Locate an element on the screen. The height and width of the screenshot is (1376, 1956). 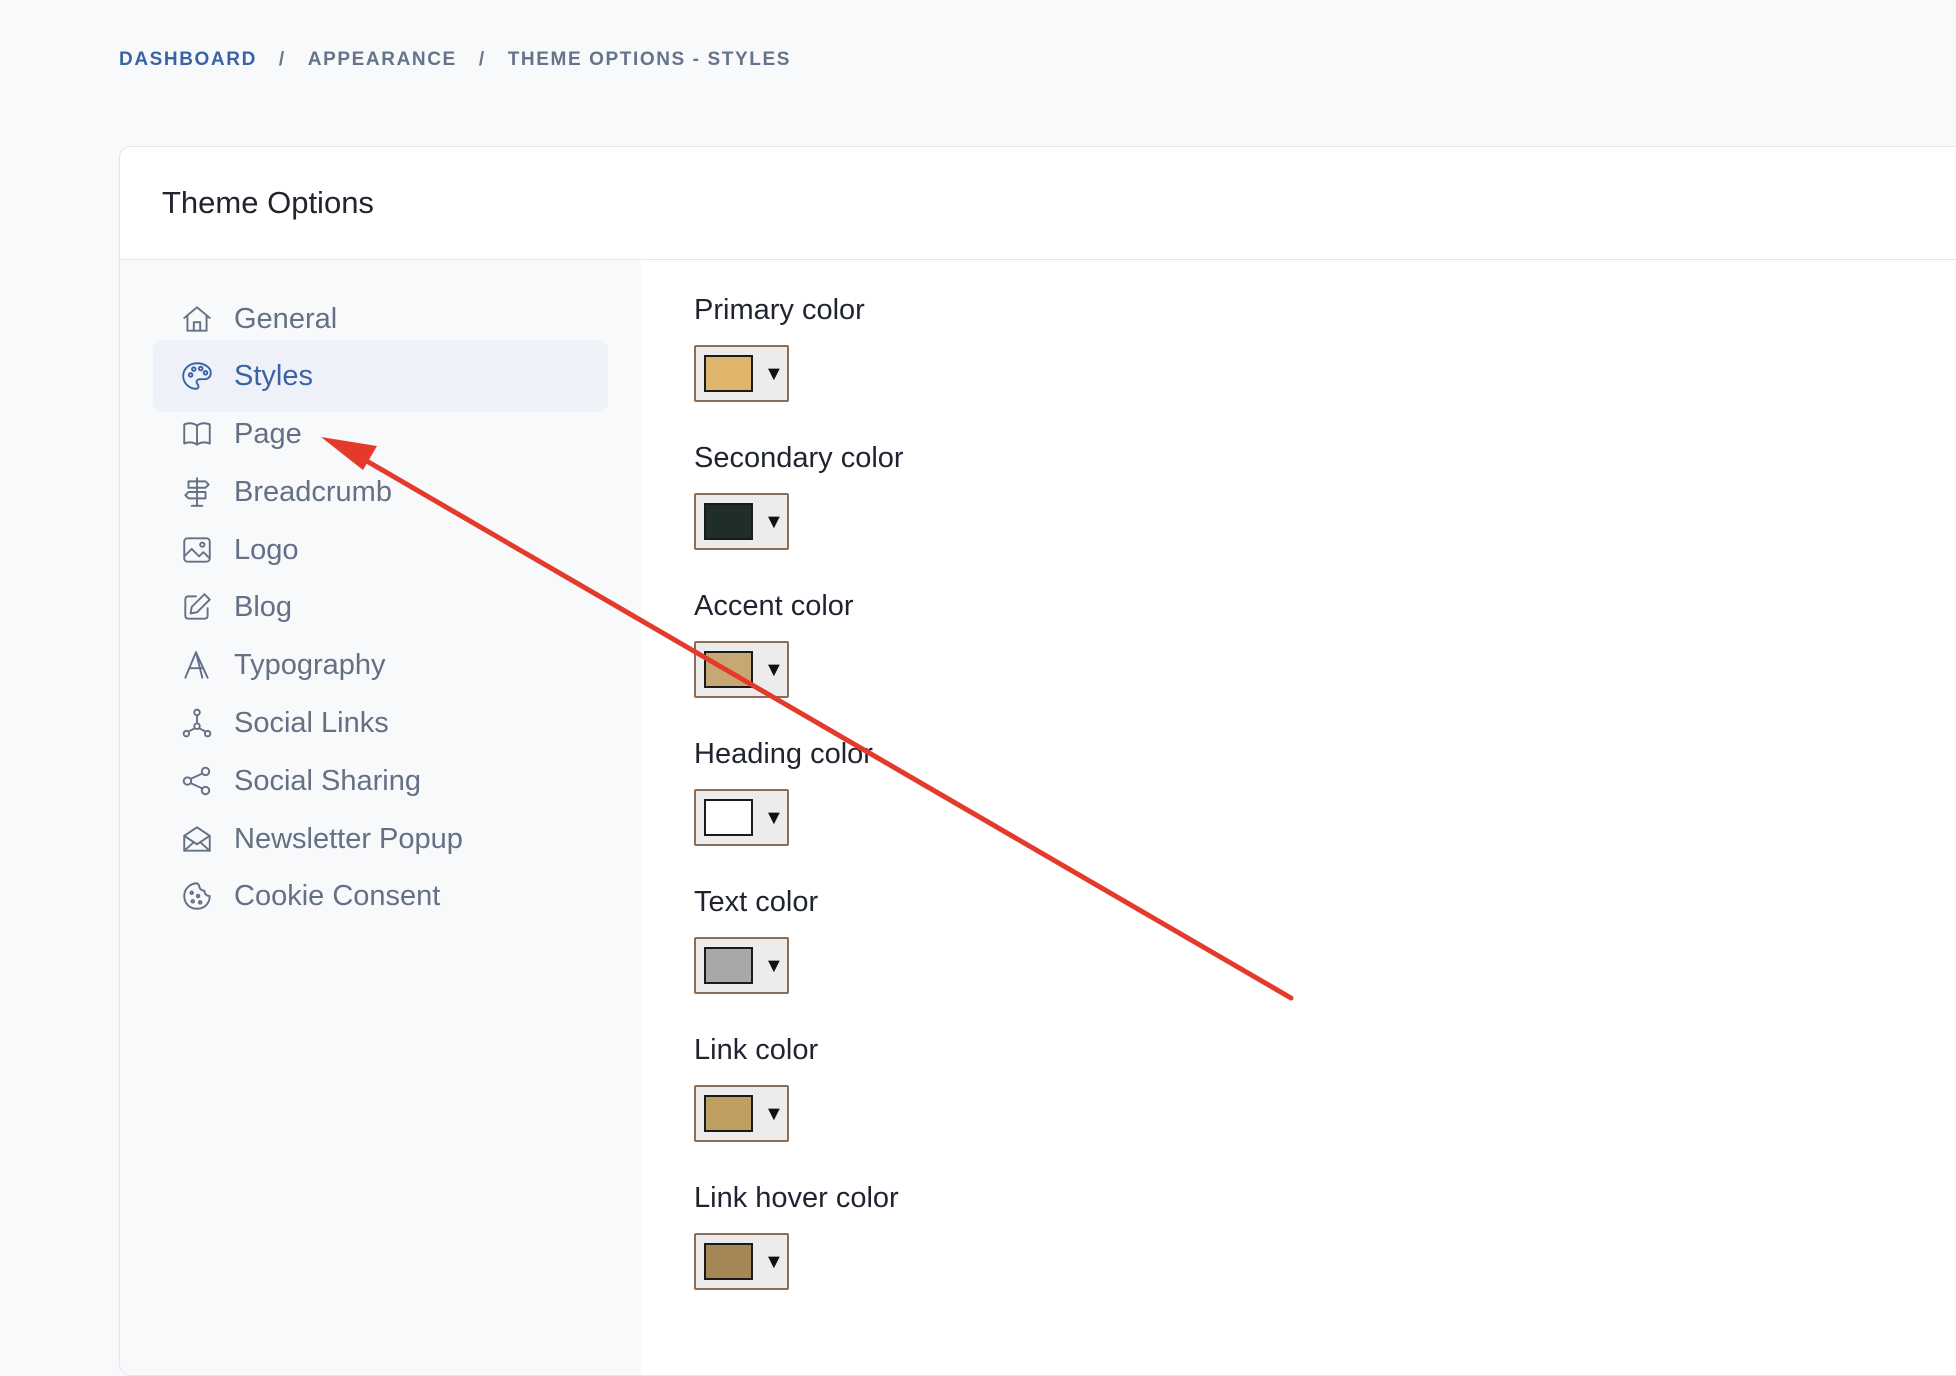
mail-open-icon is located at coordinates (197, 839).